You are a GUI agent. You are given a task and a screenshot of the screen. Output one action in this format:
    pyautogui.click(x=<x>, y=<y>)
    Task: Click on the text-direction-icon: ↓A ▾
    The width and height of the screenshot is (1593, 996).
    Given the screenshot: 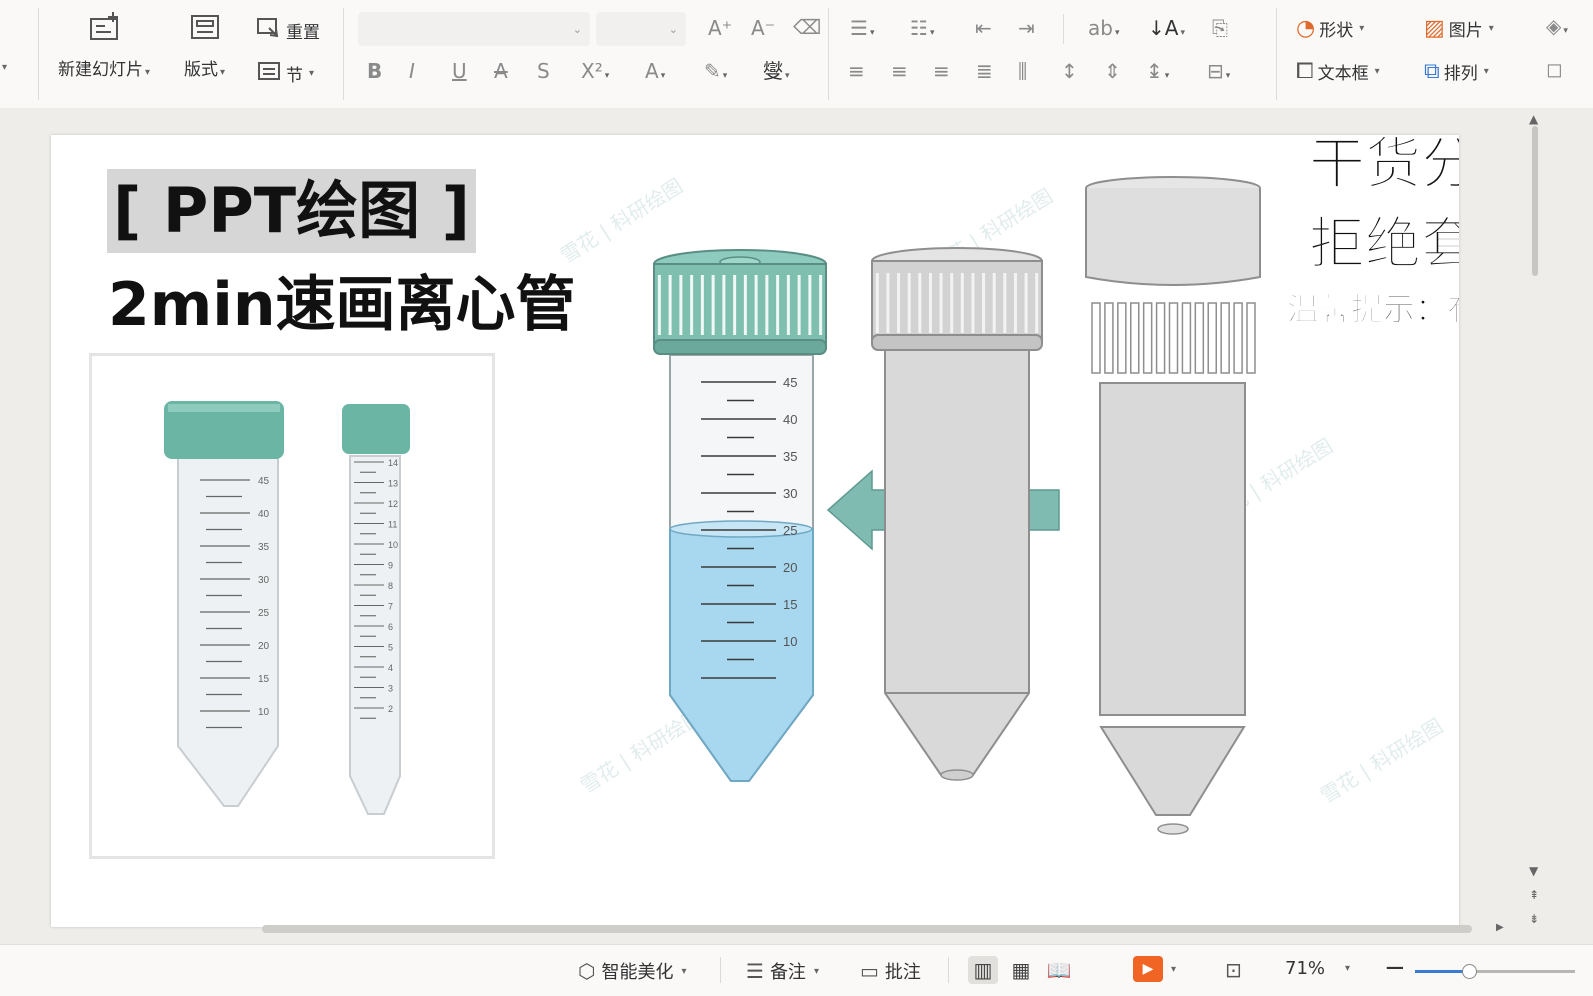 What is the action you would take?
    pyautogui.click(x=1166, y=28)
    